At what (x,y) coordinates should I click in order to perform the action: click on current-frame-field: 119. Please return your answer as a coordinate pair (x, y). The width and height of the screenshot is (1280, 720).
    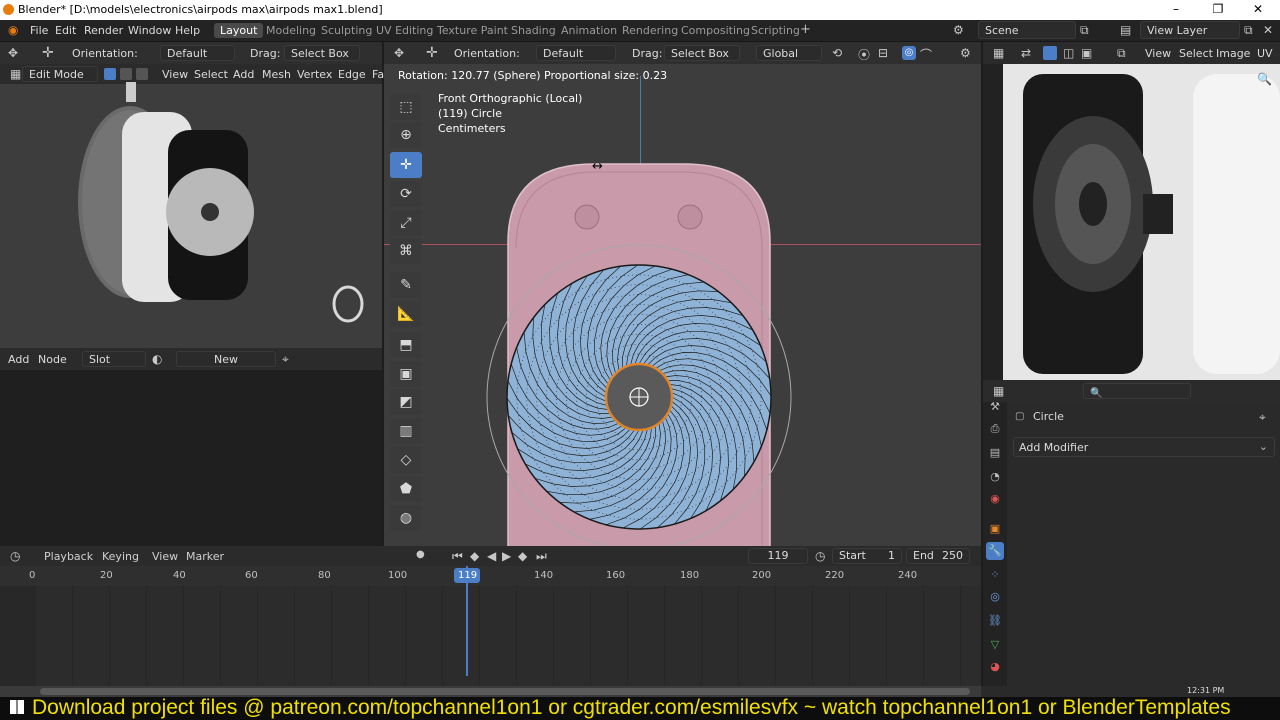
    Looking at the image, I should click on (778, 556).